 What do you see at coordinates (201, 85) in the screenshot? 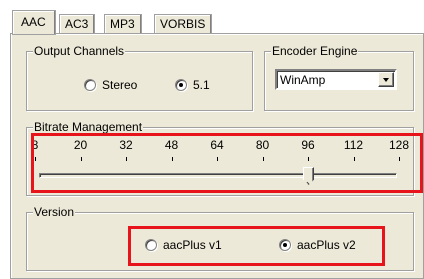
I see `surround-51-label: 5.1` at bounding box center [201, 85].